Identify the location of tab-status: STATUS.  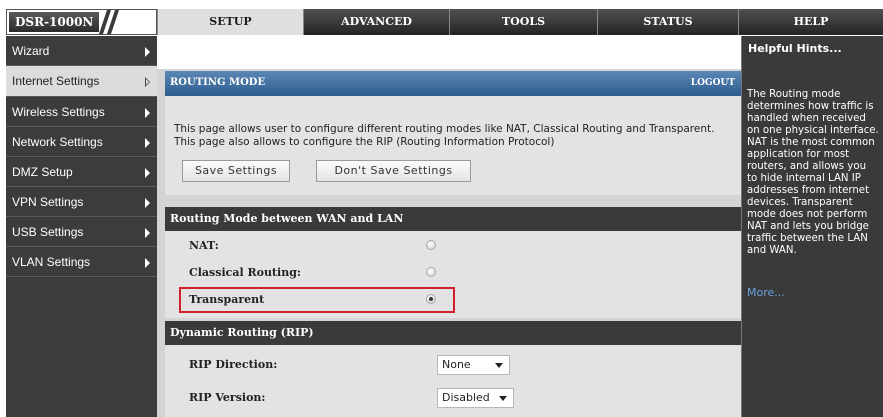
(667, 22).